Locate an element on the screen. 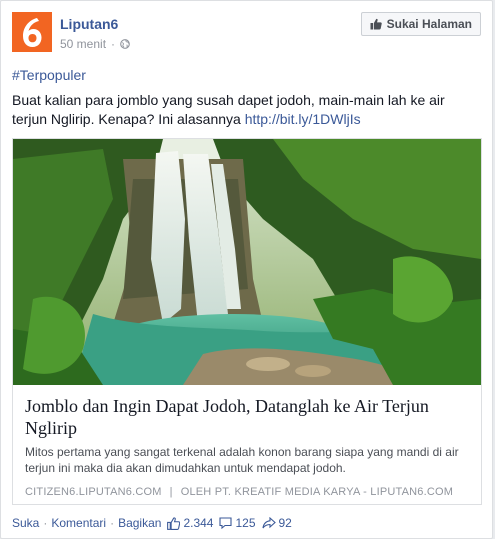 The image size is (495, 539). hashtag-link: #Terpopuler is located at coordinates (49, 75).